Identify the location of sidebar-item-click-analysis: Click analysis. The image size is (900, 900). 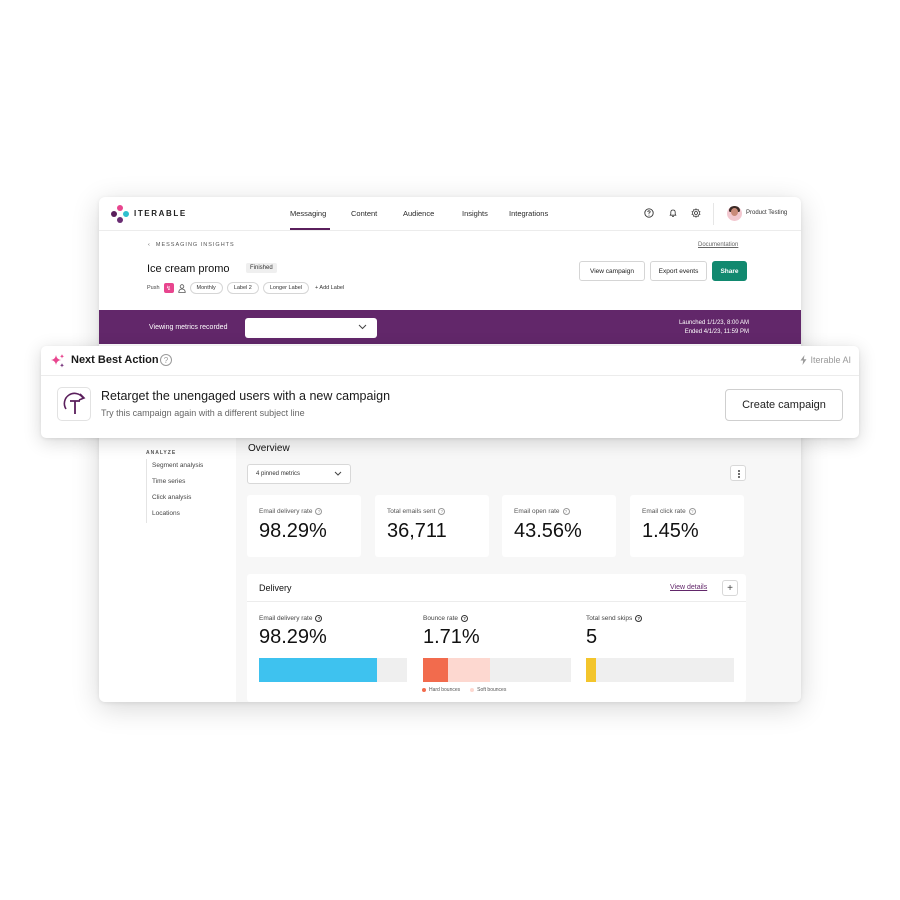
(171, 497).